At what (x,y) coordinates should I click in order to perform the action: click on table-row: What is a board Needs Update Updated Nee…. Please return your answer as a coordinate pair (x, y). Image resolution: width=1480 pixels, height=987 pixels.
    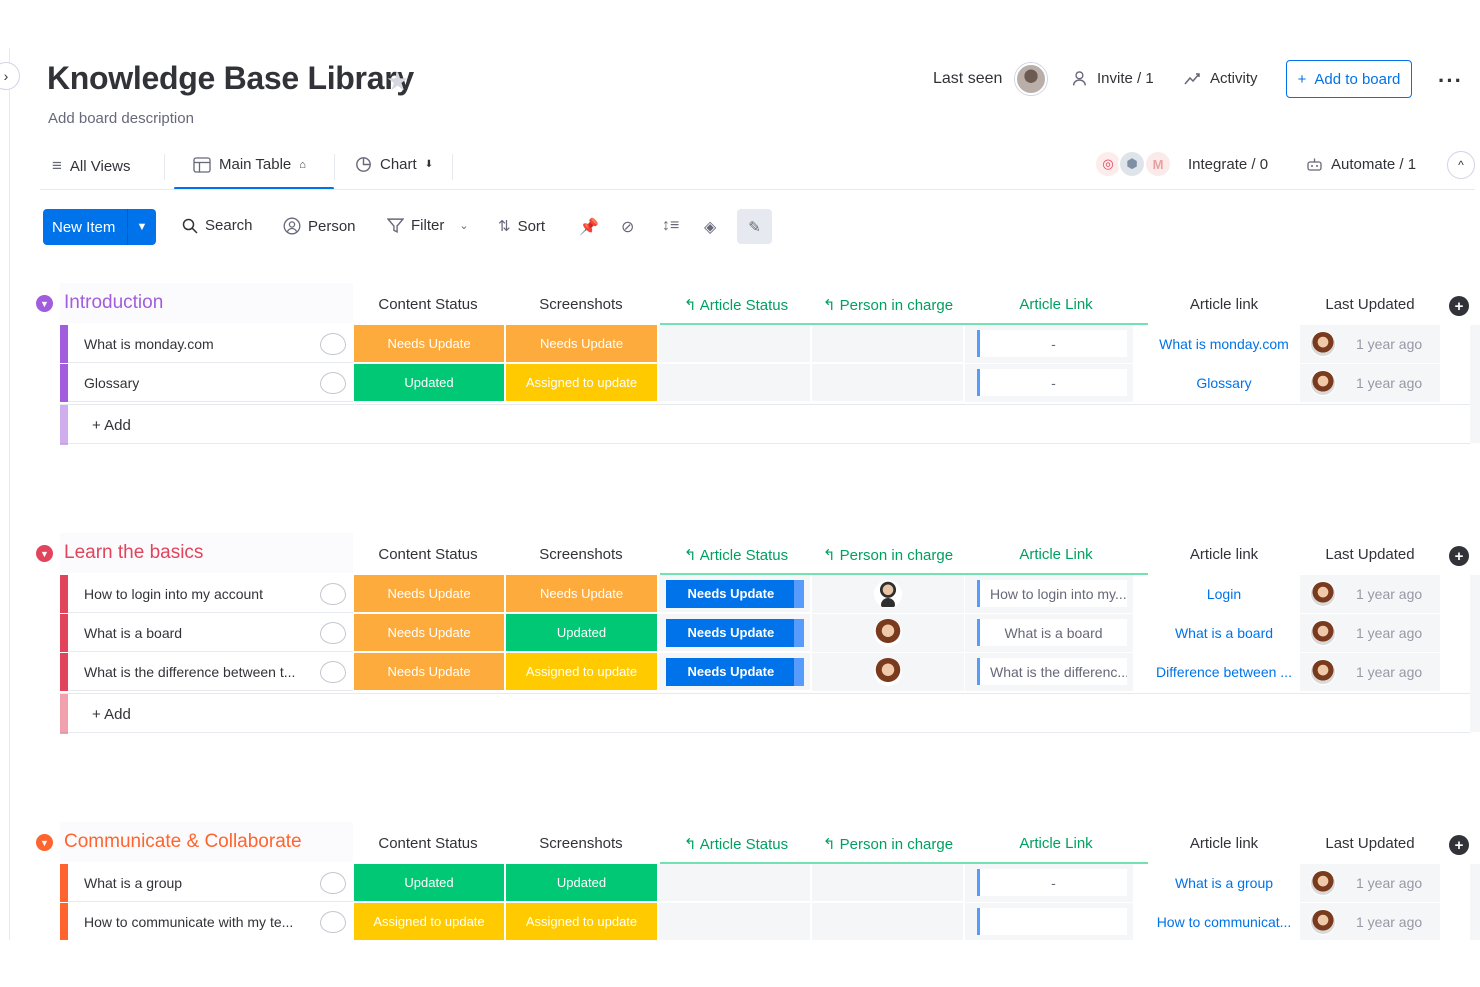
    Looking at the image, I should click on (765, 633).